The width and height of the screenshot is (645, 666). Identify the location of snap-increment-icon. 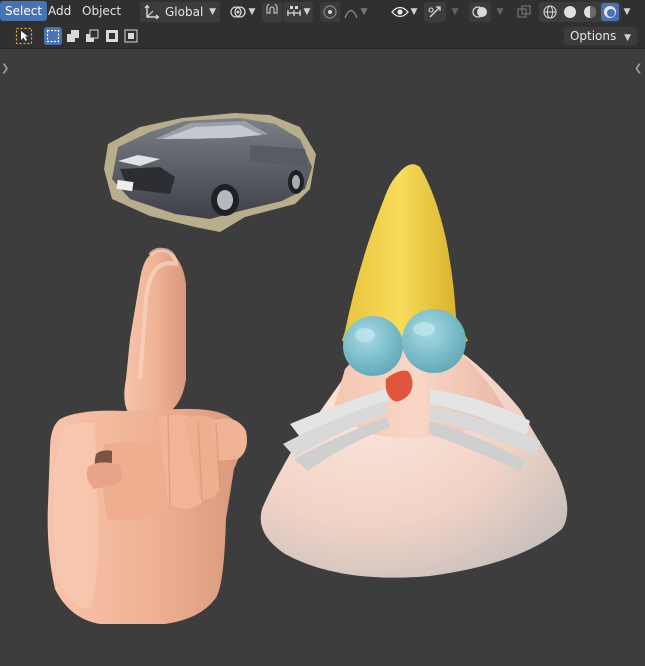
(293, 11).